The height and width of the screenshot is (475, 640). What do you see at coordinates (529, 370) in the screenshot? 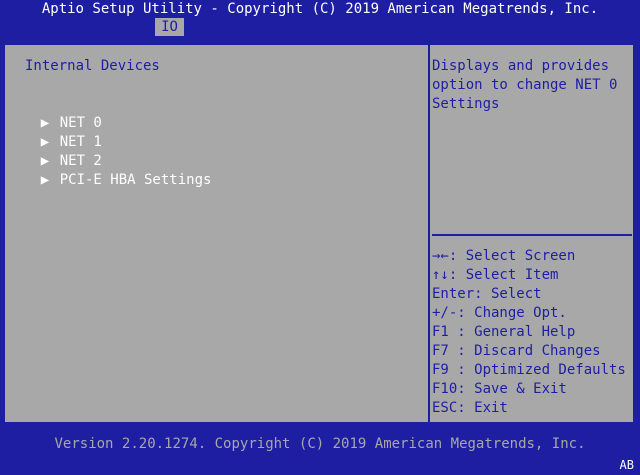
I see `key-hint-optimized-defaults: F9 : Optimized Defaults` at bounding box center [529, 370].